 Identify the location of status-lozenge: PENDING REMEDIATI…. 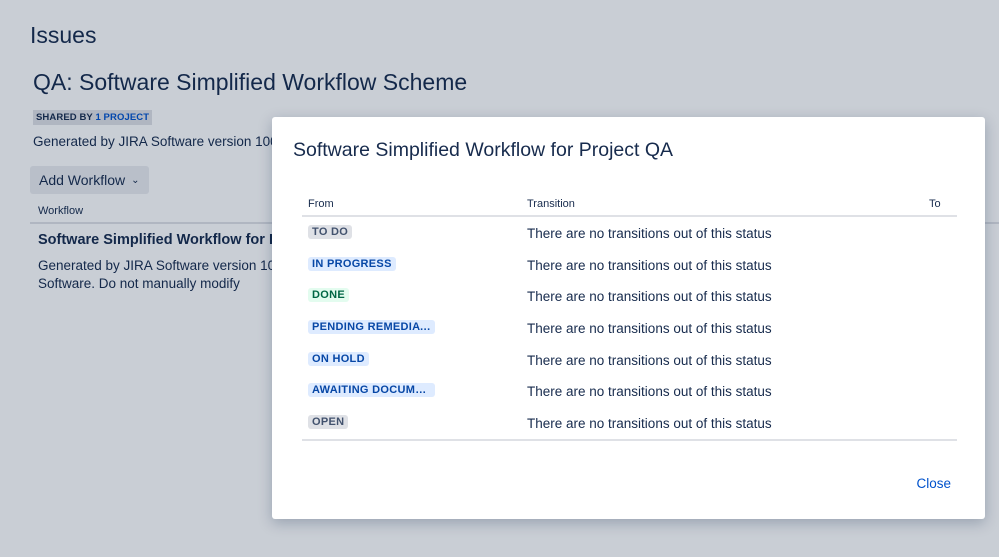
(371, 327).